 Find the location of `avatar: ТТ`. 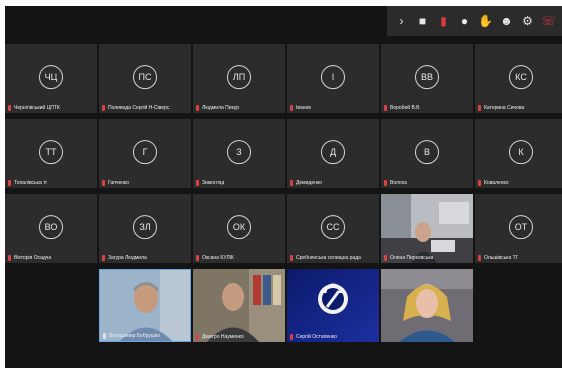

avatar: ТТ is located at coordinates (51, 151).